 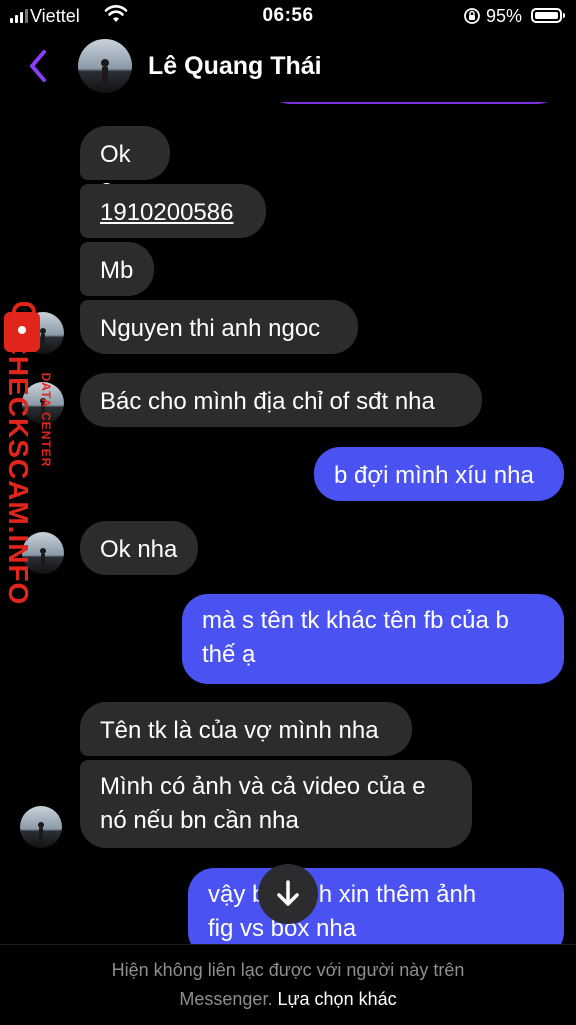 What do you see at coordinates (226, 999) in the screenshot?
I see `unavailable-notice-text-line2: Messenger.` at bounding box center [226, 999].